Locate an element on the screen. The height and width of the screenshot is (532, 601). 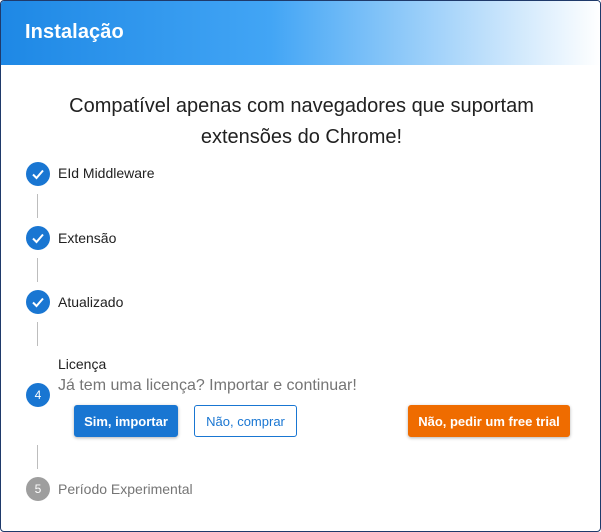
step-3-check-icon is located at coordinates (38, 302).